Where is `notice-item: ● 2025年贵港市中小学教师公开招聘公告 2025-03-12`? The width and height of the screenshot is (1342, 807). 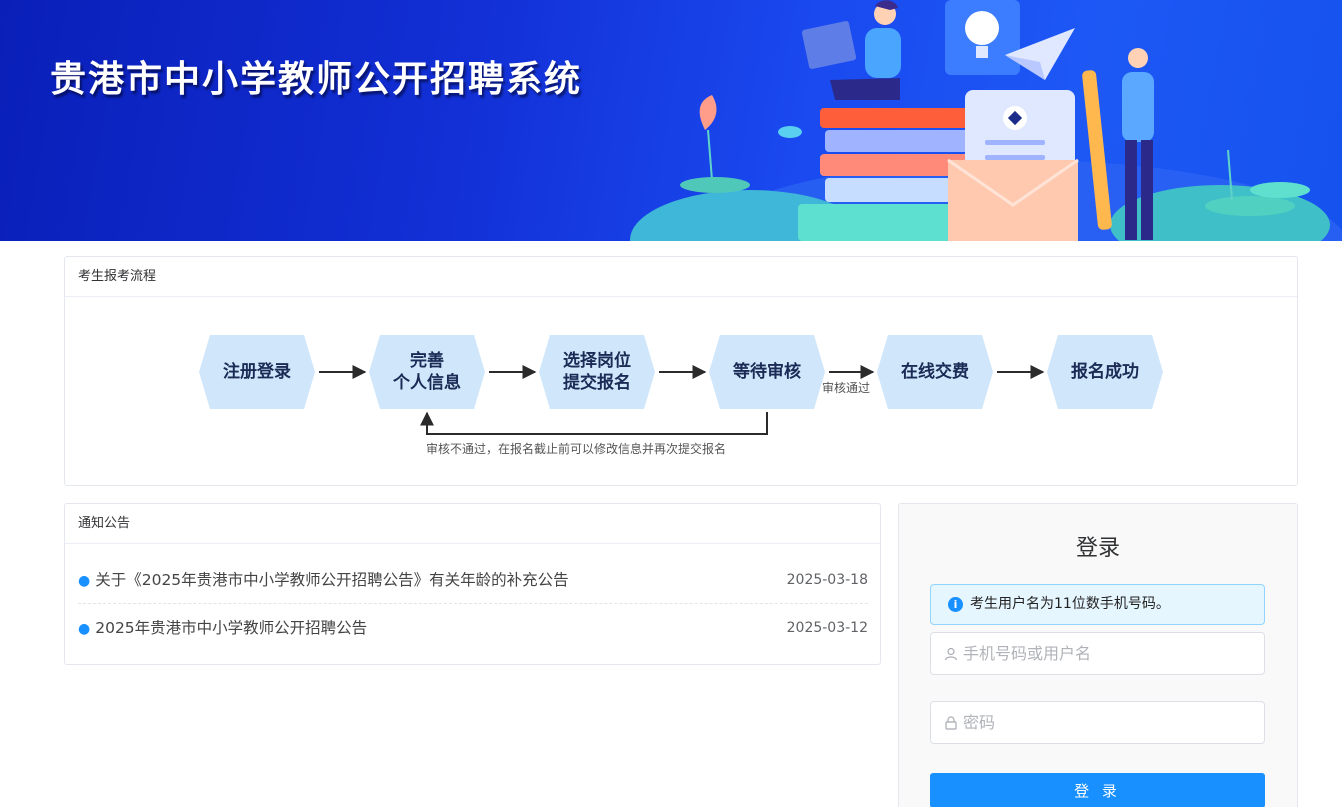
notice-item: ● 2025年贵港市中小学教师公开招聘公告 2025-03-12 is located at coordinates (473, 628).